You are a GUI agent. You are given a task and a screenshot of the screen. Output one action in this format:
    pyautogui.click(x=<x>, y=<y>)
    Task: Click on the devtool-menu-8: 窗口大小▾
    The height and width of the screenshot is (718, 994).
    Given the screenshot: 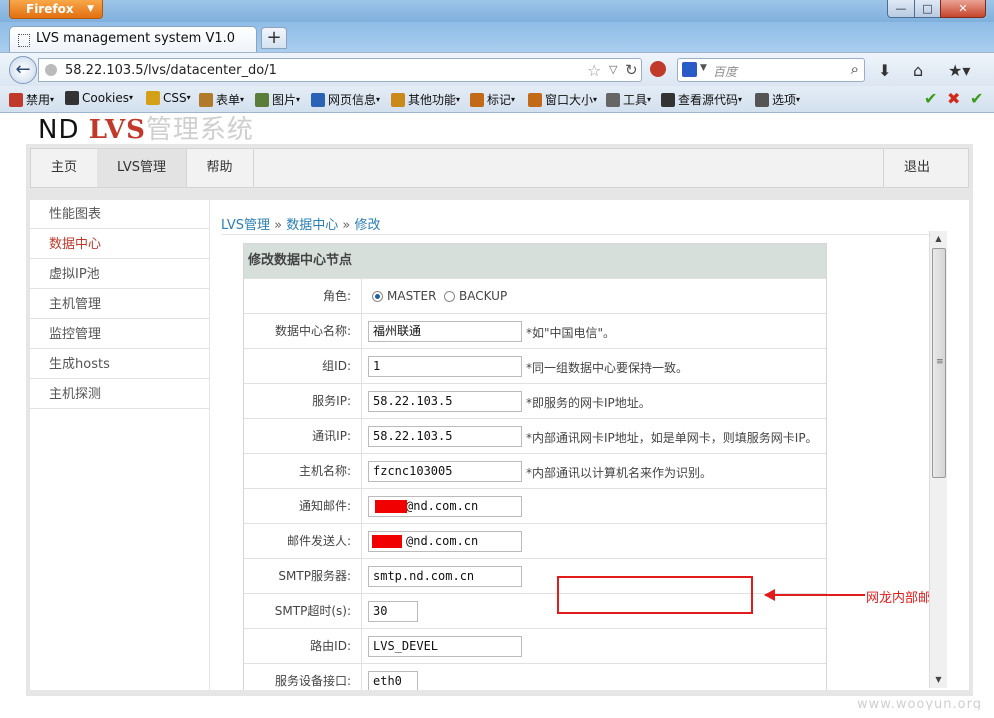 What is the action you would take?
    pyautogui.click(x=562, y=99)
    